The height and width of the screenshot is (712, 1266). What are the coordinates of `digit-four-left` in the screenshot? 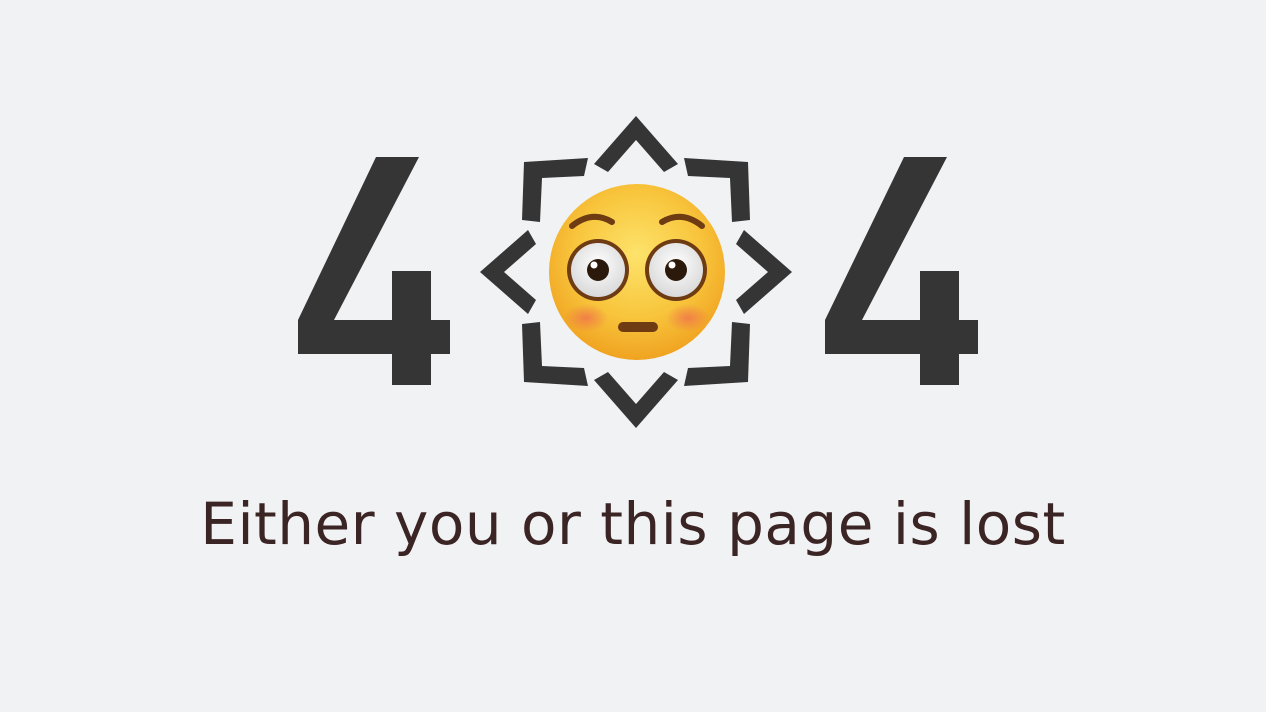 It's located at (374, 271).